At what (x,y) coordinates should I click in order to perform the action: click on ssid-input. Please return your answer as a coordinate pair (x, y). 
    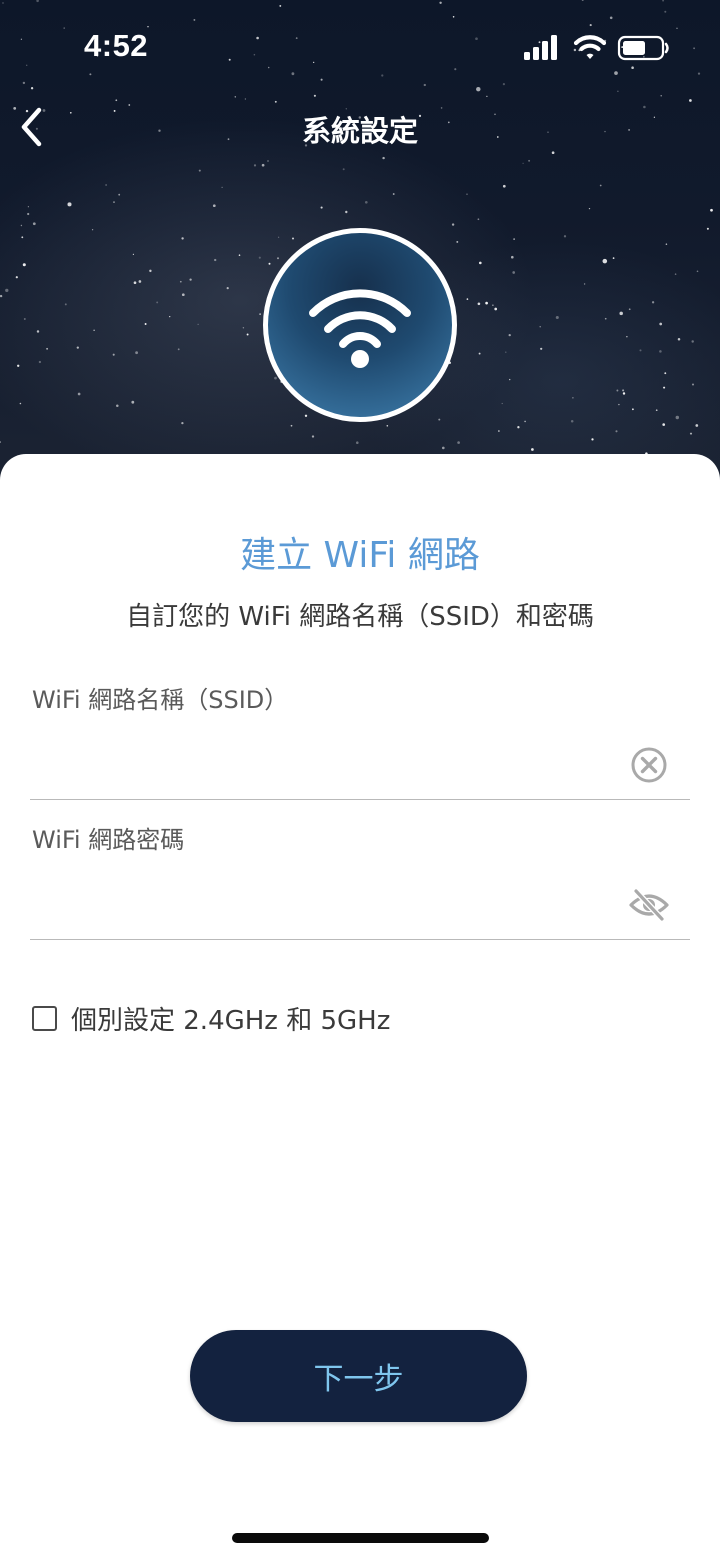
    Looking at the image, I should click on (317, 761).